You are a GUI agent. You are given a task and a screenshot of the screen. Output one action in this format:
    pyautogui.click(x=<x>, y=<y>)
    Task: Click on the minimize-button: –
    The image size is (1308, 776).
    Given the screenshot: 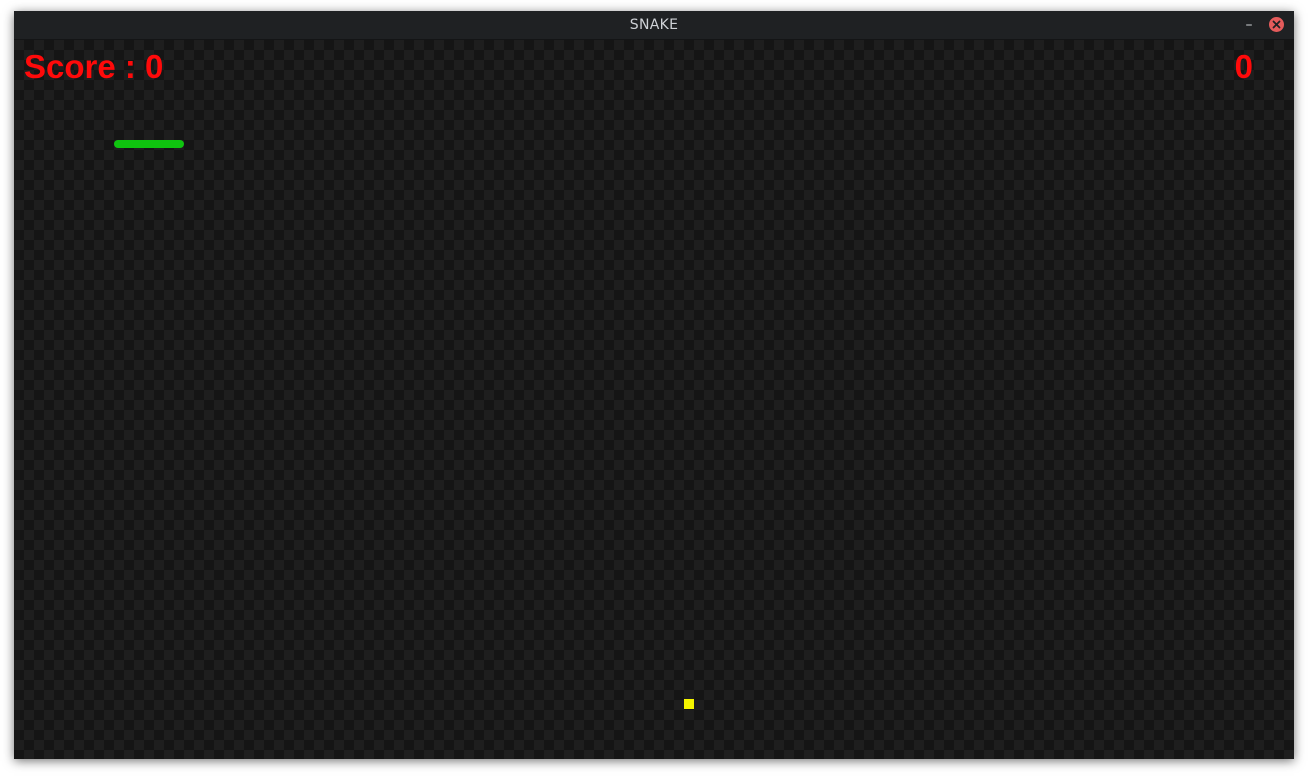 What is the action you would take?
    pyautogui.click(x=1249, y=25)
    